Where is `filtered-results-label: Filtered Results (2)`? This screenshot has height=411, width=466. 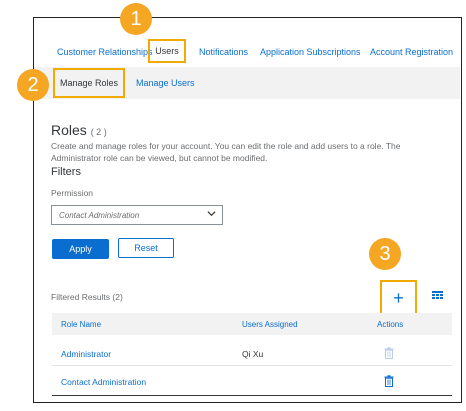 filtered-results-label: Filtered Results (2) is located at coordinates (87, 297).